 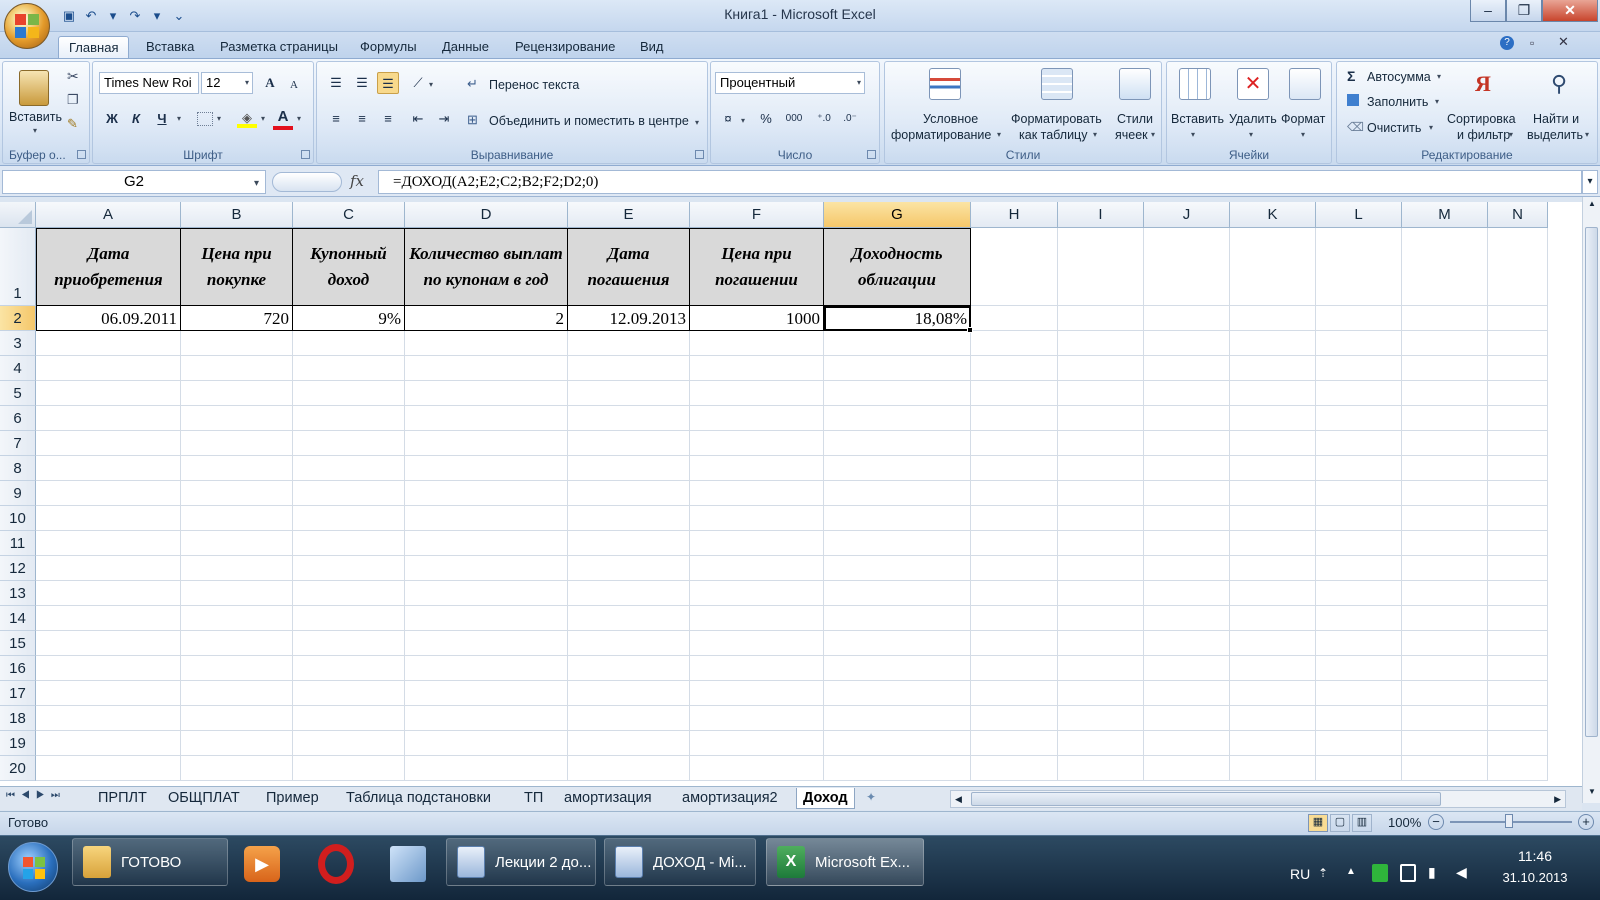 What do you see at coordinates (18, 368) in the screenshot?
I see `row-header-4: 4` at bounding box center [18, 368].